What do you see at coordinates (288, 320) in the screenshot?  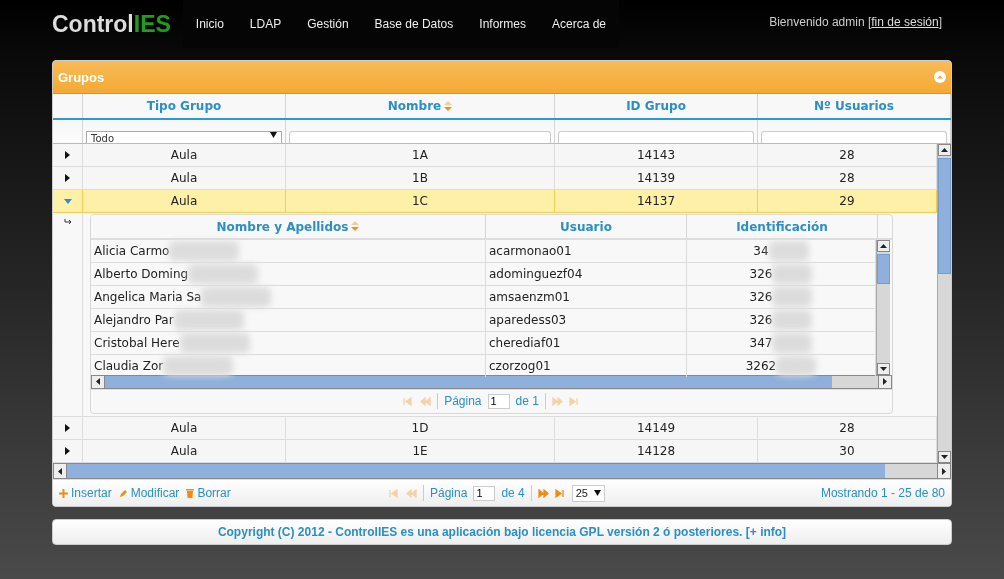 I see `table-cell: Alejandro Par` at bounding box center [288, 320].